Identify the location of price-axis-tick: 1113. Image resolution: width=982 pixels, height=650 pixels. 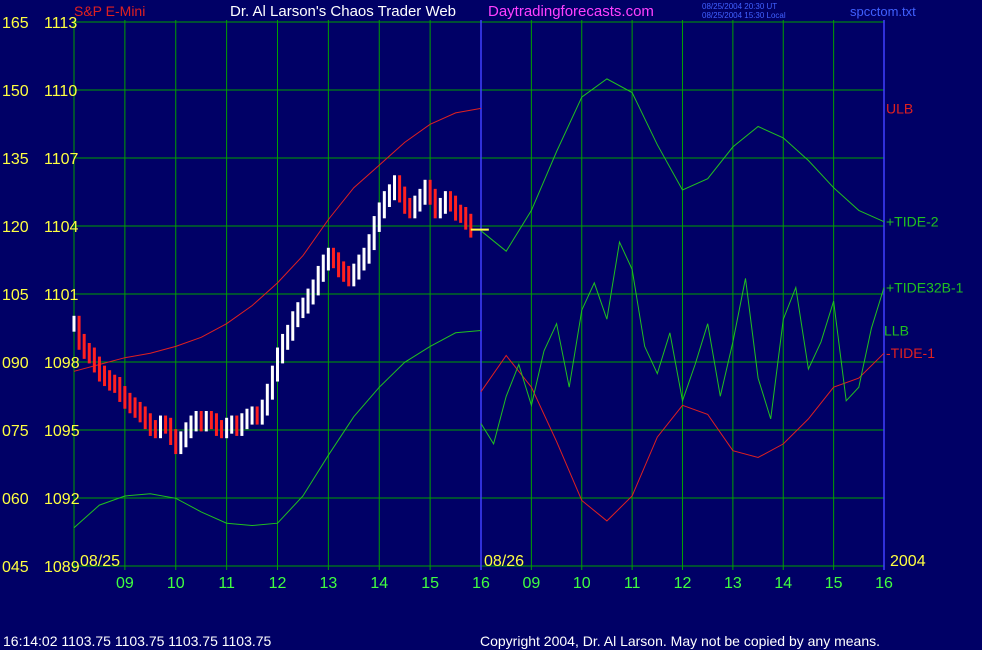
(60, 23).